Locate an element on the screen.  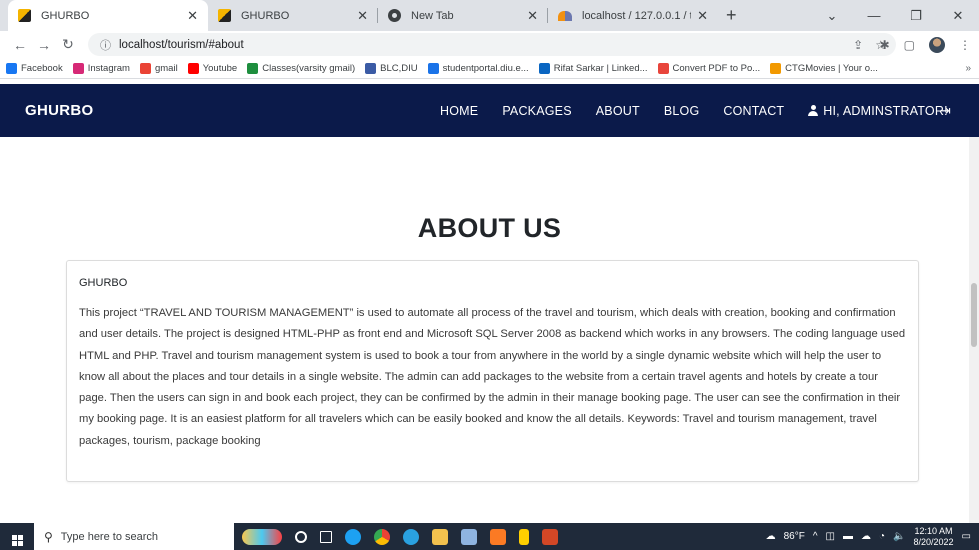
weather-icon: ☁ is located at coordinates (771, 536).